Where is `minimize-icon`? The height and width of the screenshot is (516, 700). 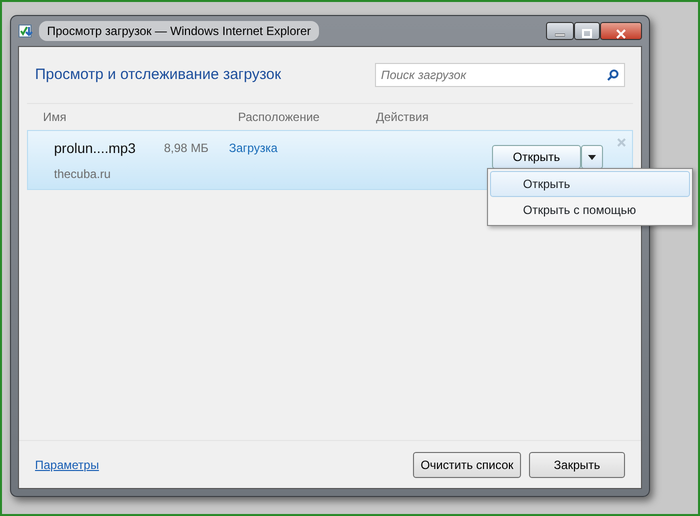 minimize-icon is located at coordinates (560, 33).